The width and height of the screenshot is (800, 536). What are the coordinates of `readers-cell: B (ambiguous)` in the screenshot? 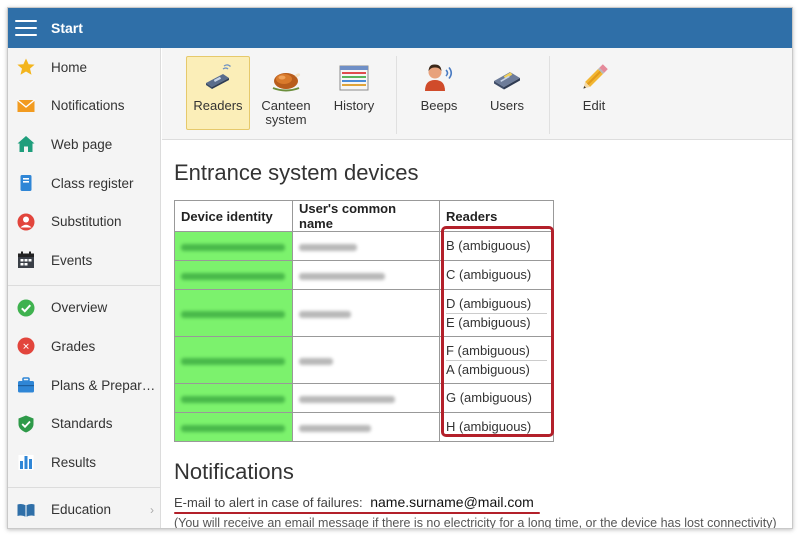 It's located at (496, 246).